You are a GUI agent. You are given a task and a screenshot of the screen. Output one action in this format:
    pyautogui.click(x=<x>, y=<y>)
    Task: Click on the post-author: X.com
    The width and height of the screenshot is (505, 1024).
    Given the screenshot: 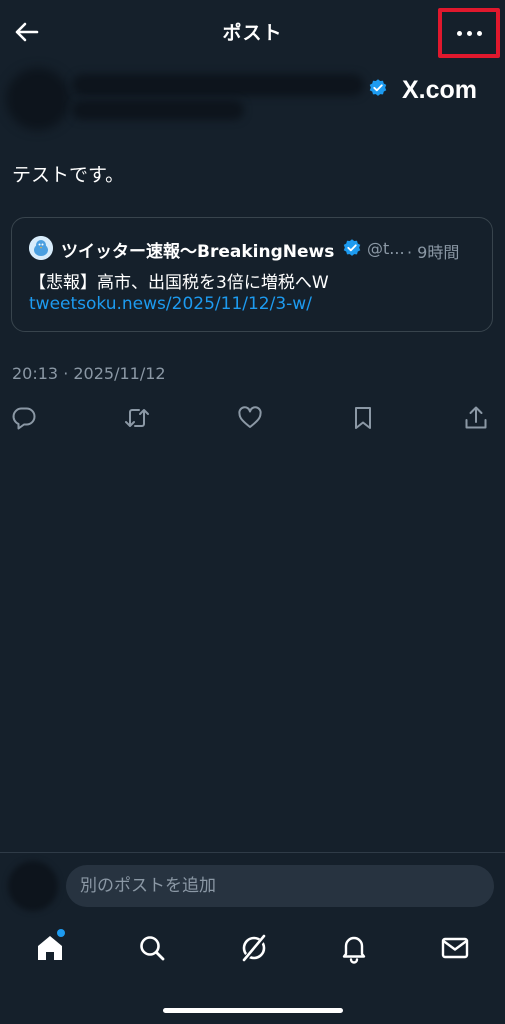 What is the action you would take?
    pyautogui.click(x=252, y=97)
    